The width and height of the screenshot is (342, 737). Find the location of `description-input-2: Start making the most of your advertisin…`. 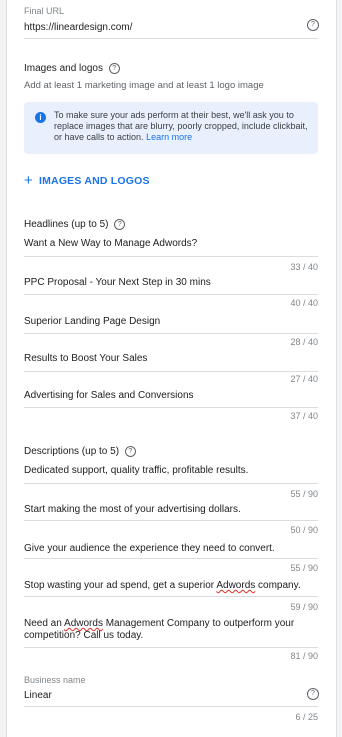

description-input-2: Start making the most of your advertisin… is located at coordinates (132, 509).